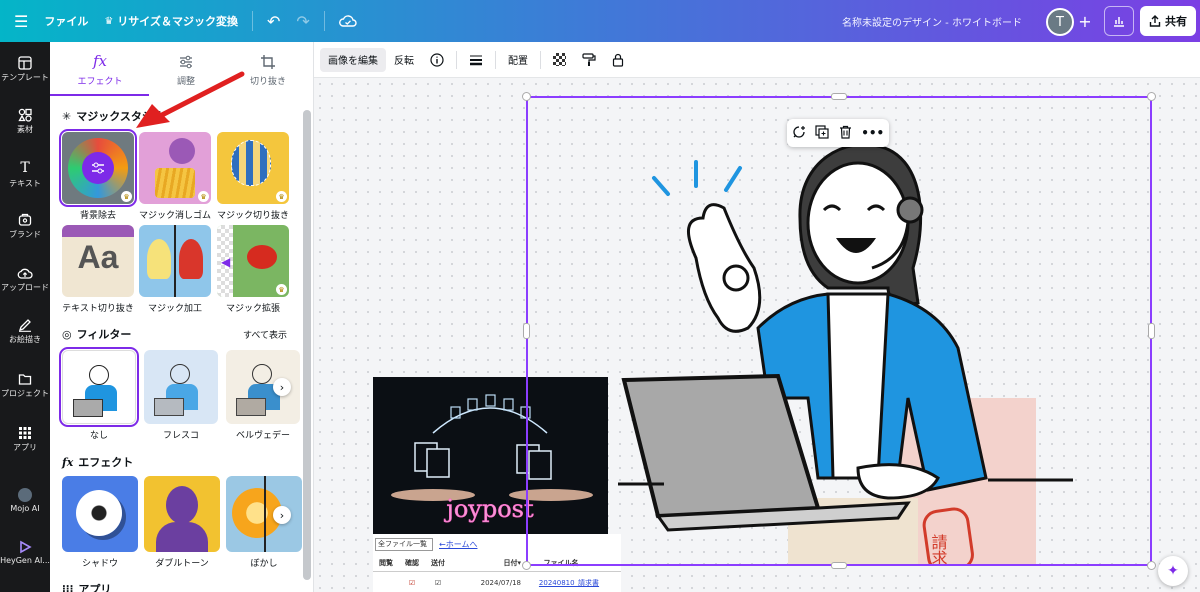 This screenshot has height=592, width=1200. Describe the element at coordinates (1085, 21) in the screenshot. I see `add-collaborator-button: +` at that location.